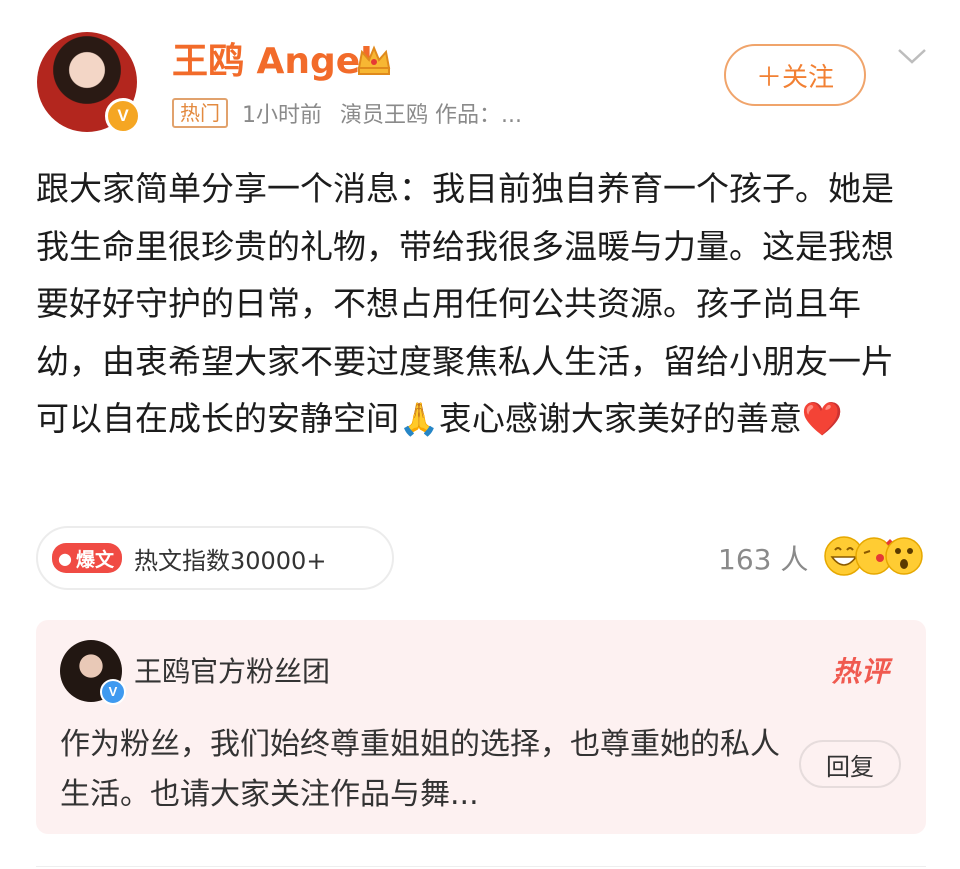 The image size is (960, 869). Describe the element at coordinates (850, 764) in the screenshot. I see `reply-button: 回复` at that location.